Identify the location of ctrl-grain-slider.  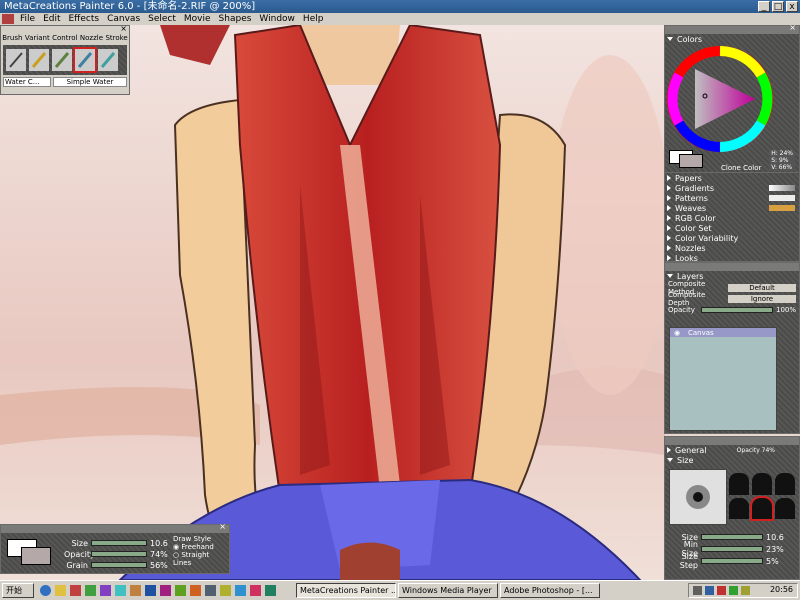
(119, 565).